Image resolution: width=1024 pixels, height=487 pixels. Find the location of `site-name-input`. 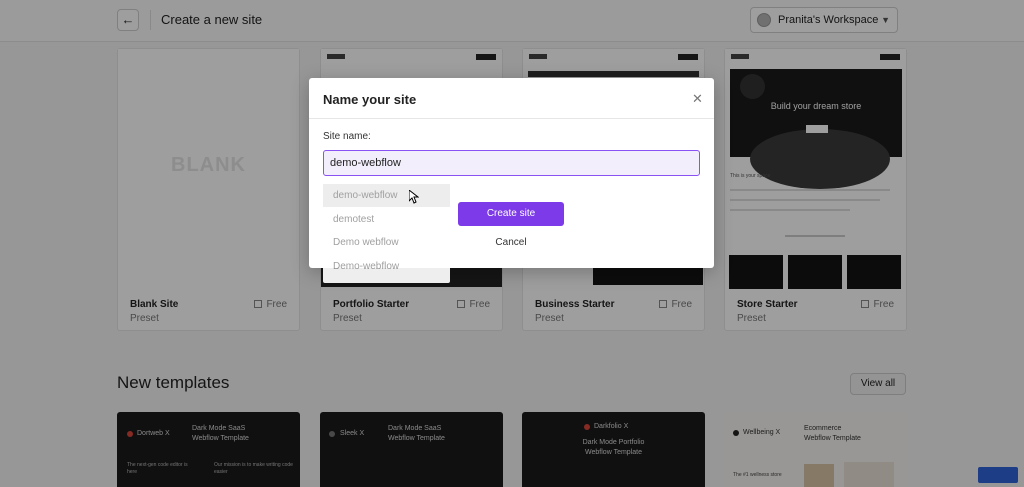

site-name-input is located at coordinates (511, 163).